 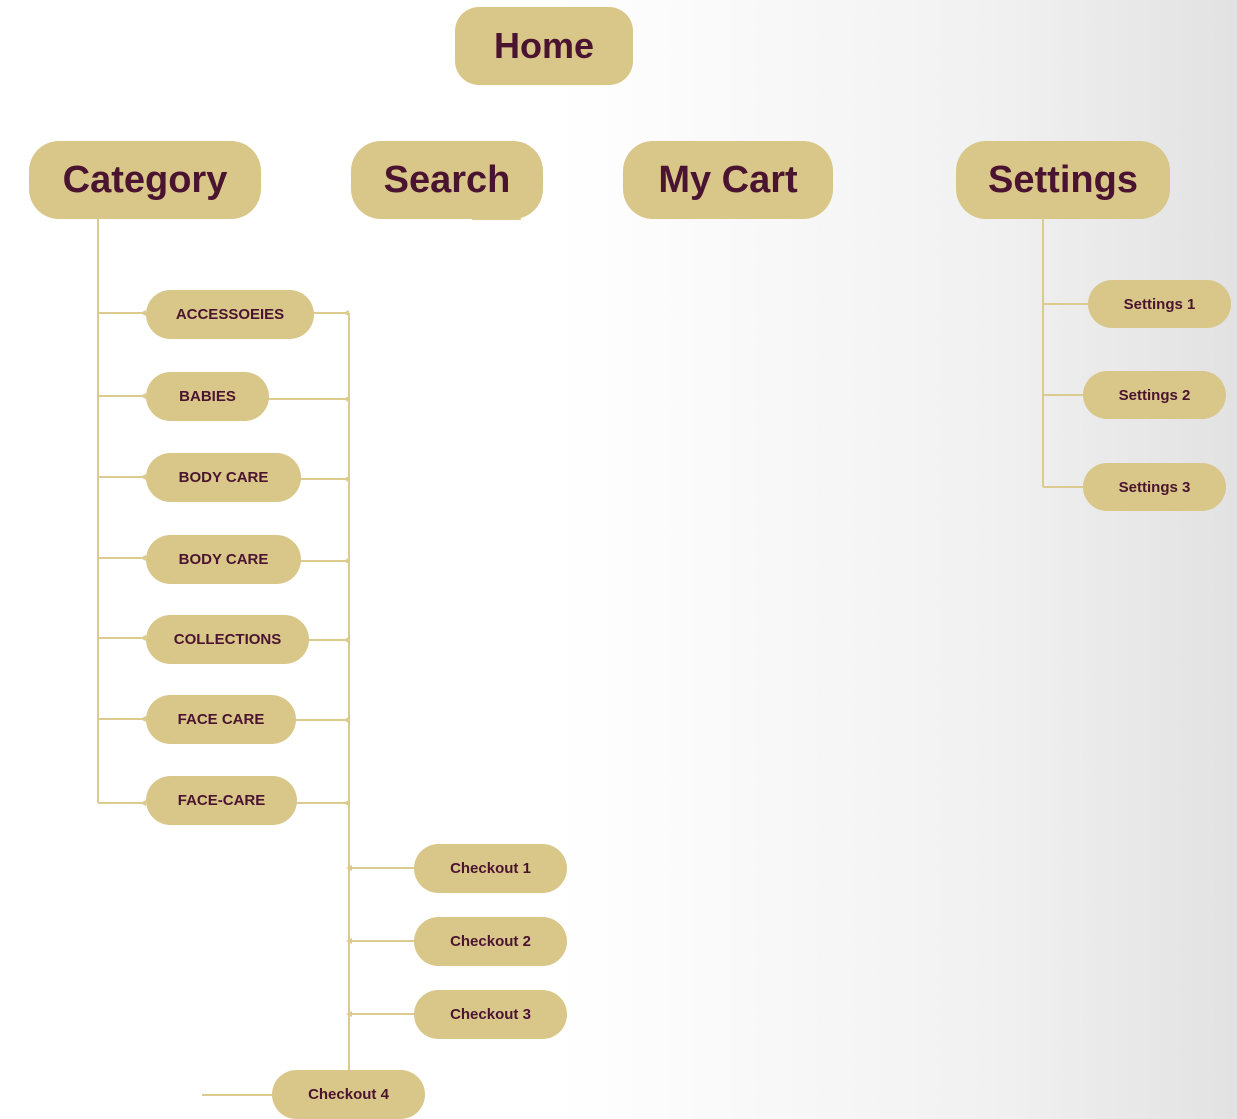 What do you see at coordinates (490, 1014) in the screenshot?
I see `checkout-3-node: Checkout 3` at bounding box center [490, 1014].